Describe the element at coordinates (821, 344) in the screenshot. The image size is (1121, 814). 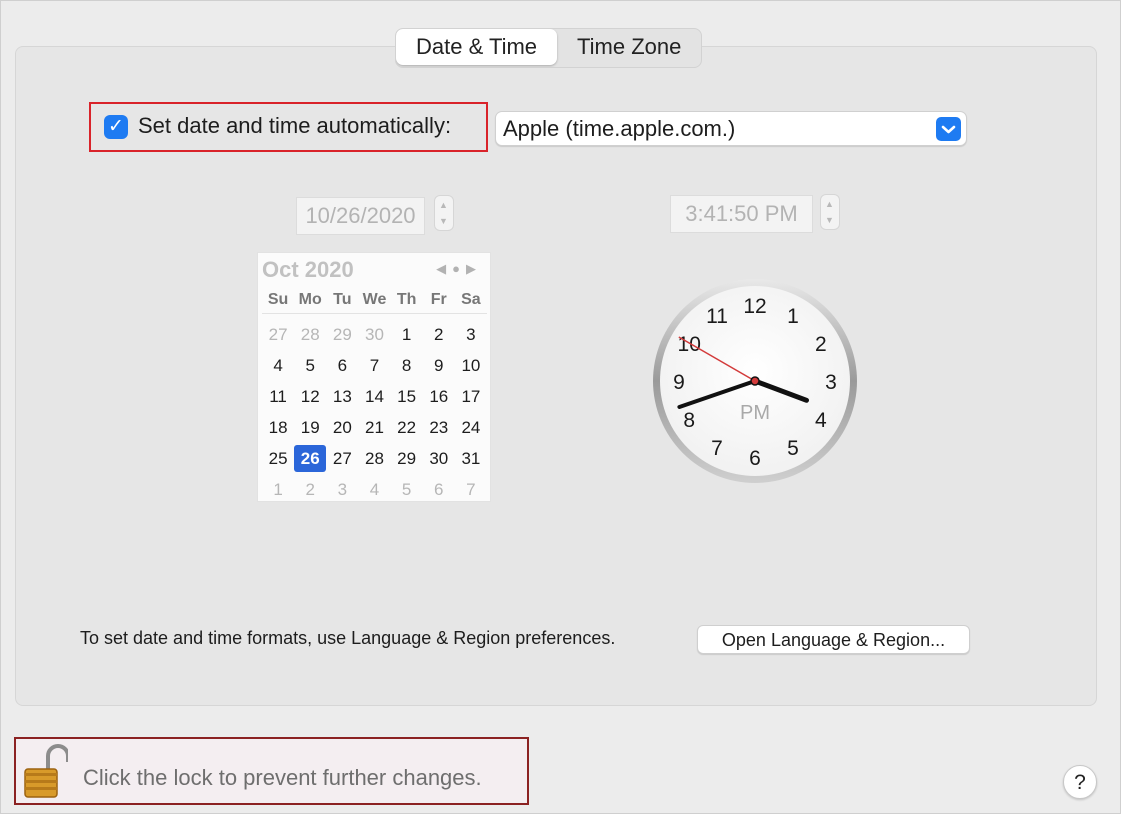
I see `clock-numeral: 2` at that location.